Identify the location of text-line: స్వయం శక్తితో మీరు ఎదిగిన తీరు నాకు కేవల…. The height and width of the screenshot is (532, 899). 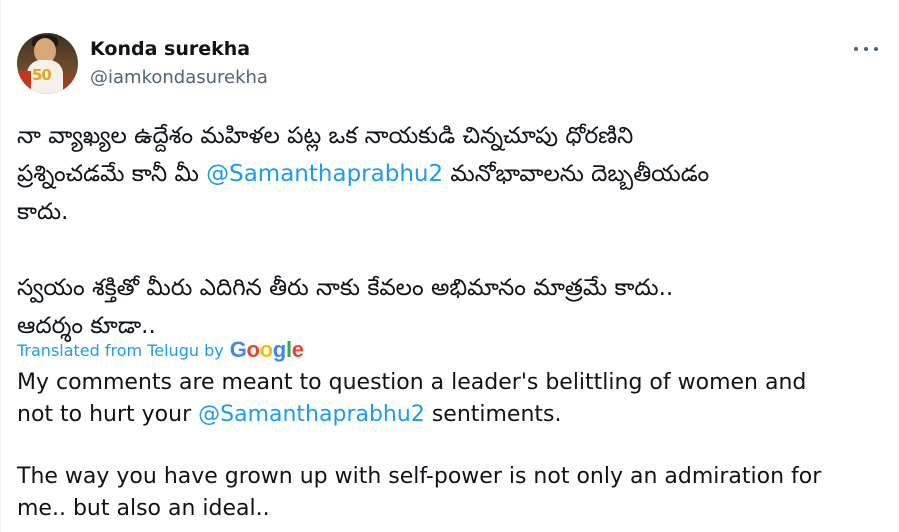
(345, 288).